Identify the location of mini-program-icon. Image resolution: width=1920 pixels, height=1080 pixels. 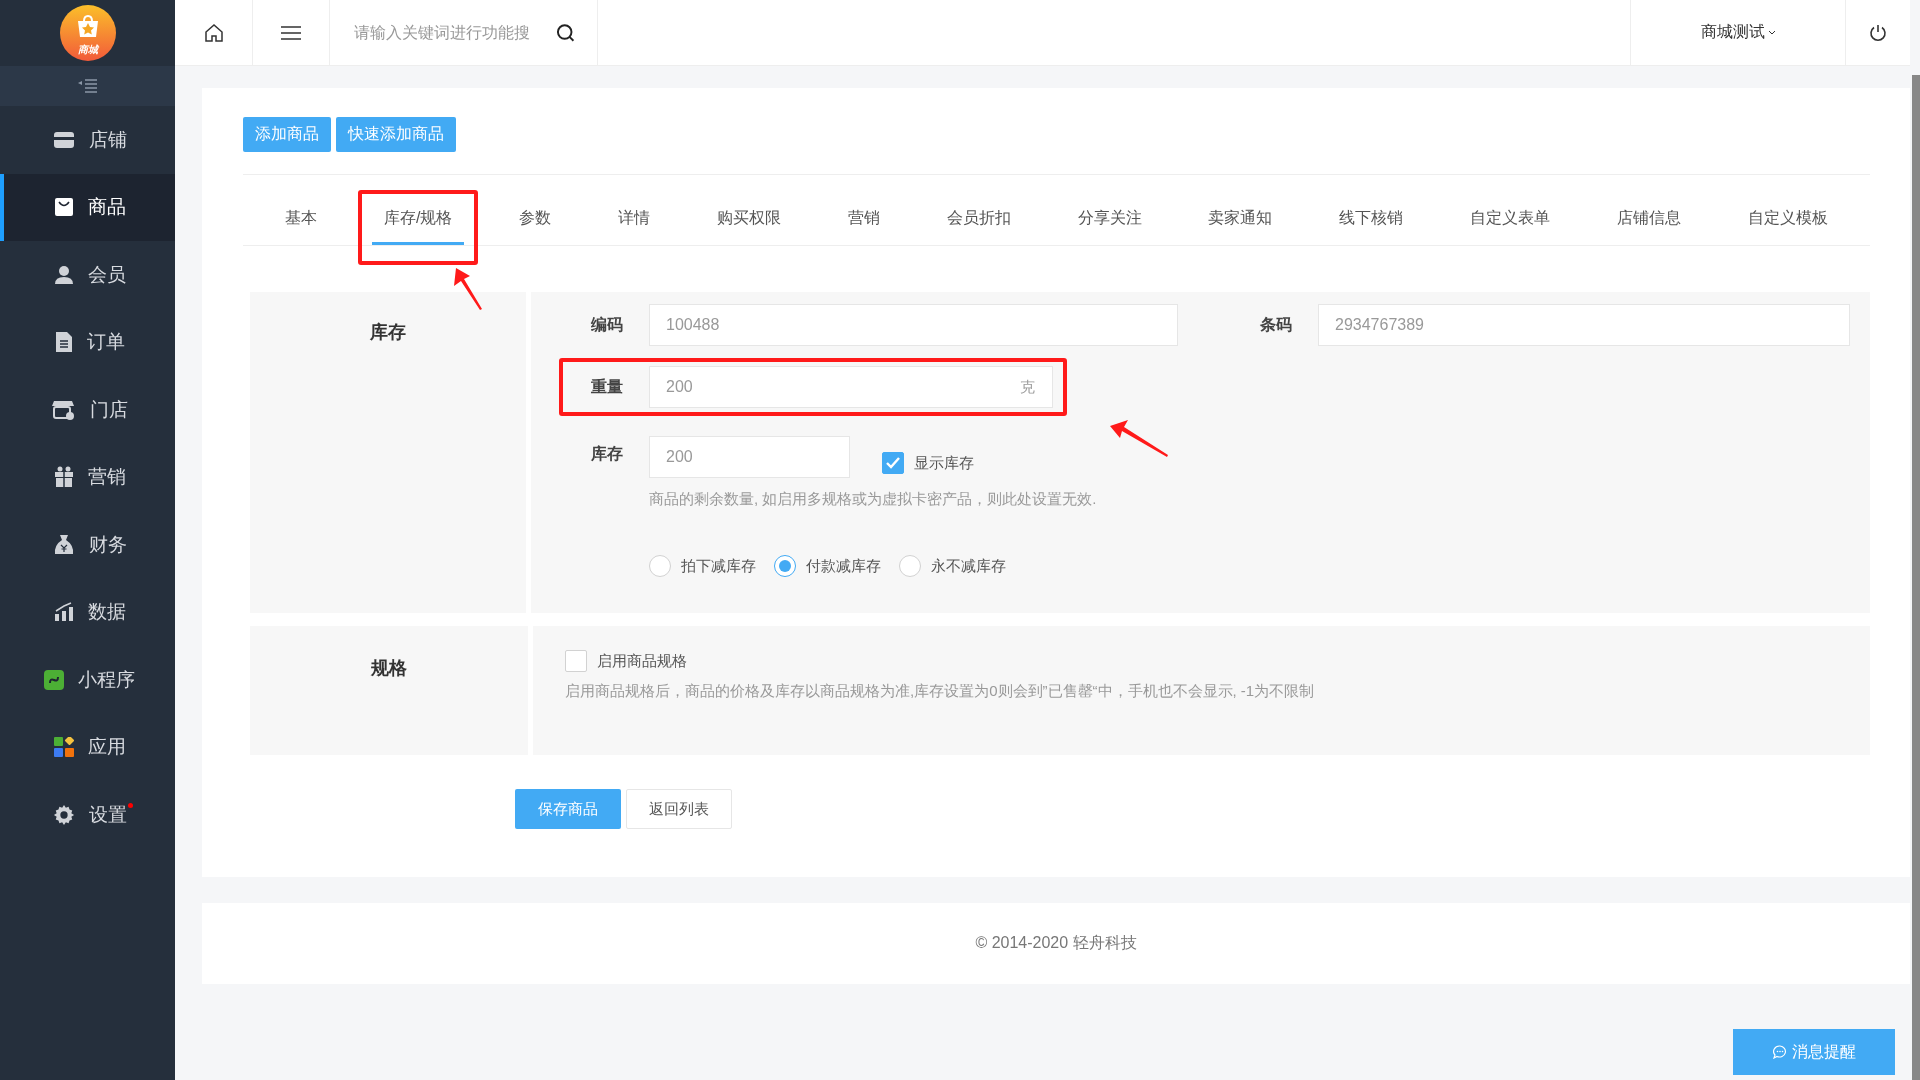
(54, 679).